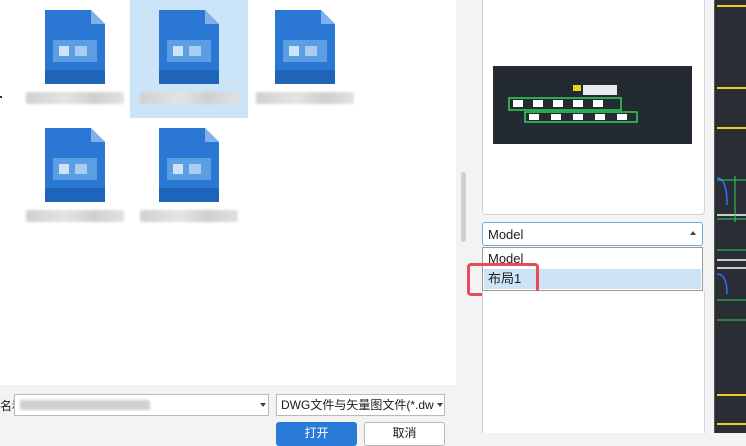  I want to click on layout-select-value: Model, so click(506, 234).